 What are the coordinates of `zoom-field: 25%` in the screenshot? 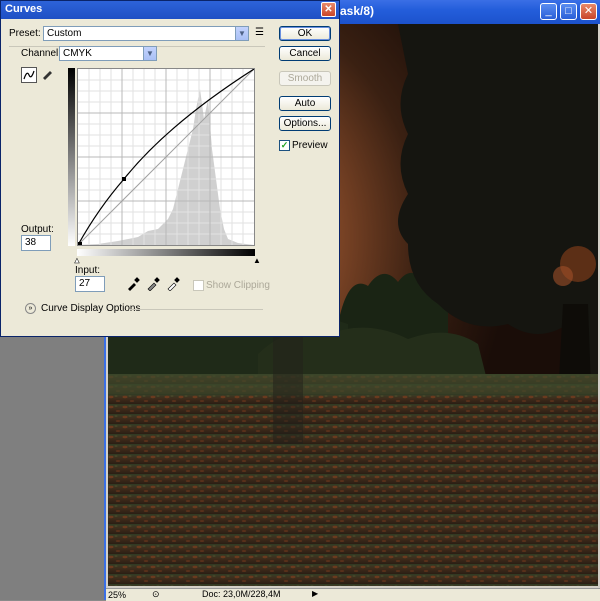 It's located at (127, 595).